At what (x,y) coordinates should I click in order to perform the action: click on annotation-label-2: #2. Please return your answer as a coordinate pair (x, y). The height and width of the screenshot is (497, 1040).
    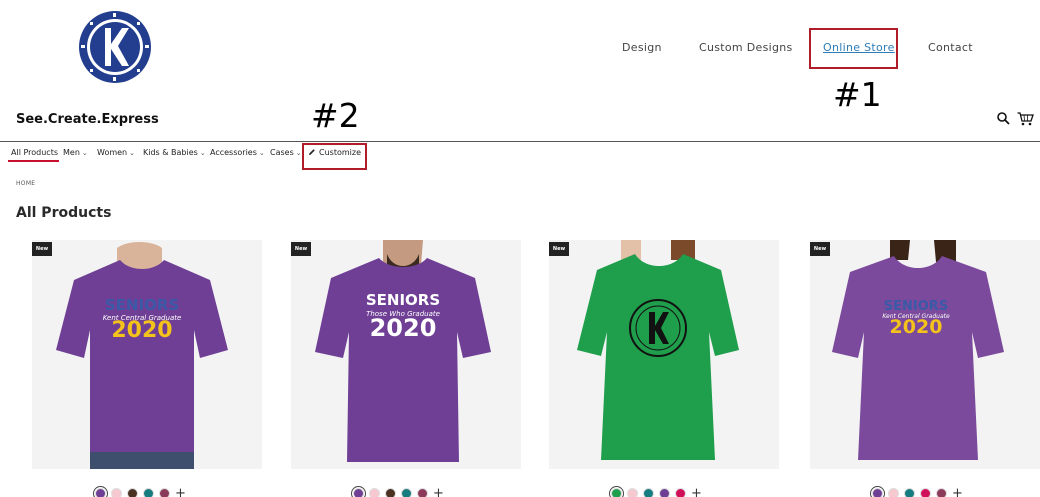
    Looking at the image, I should click on (335, 115).